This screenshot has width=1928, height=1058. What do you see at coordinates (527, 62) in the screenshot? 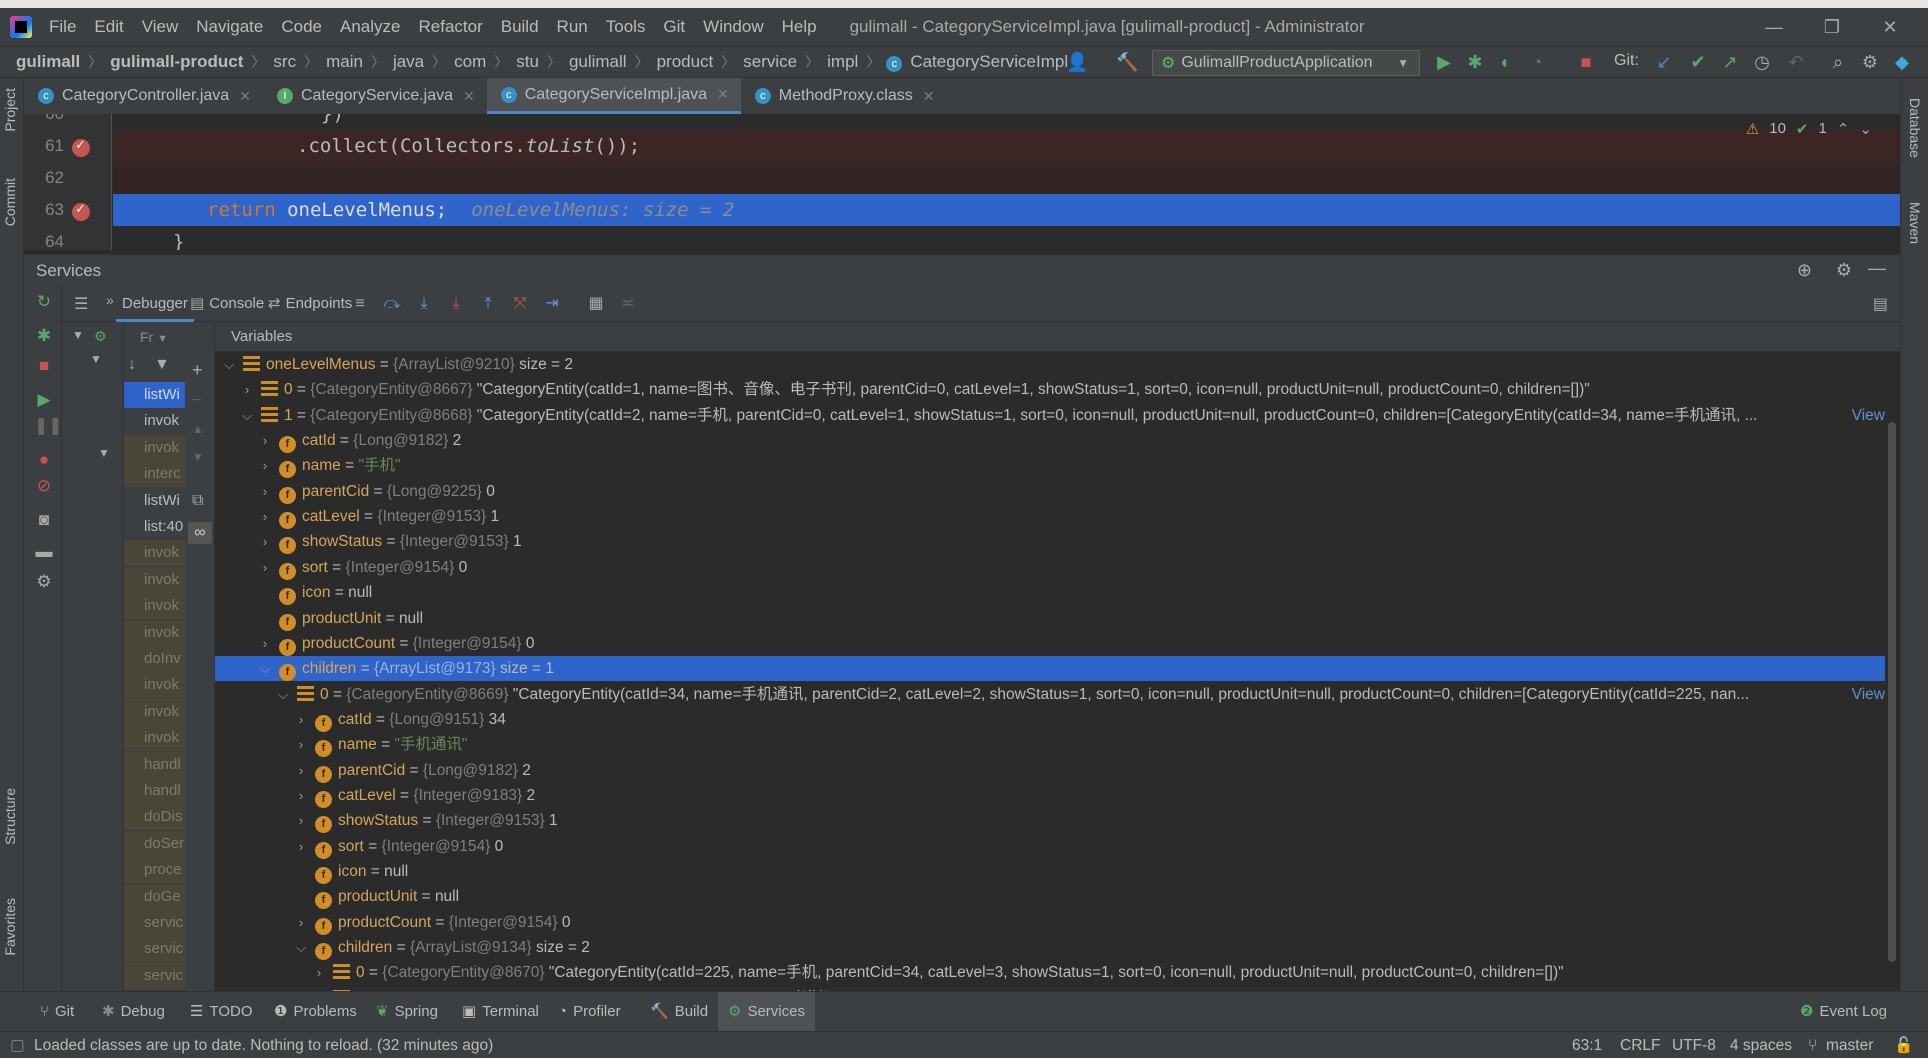
I see `breadcrumb-stu: stu` at bounding box center [527, 62].